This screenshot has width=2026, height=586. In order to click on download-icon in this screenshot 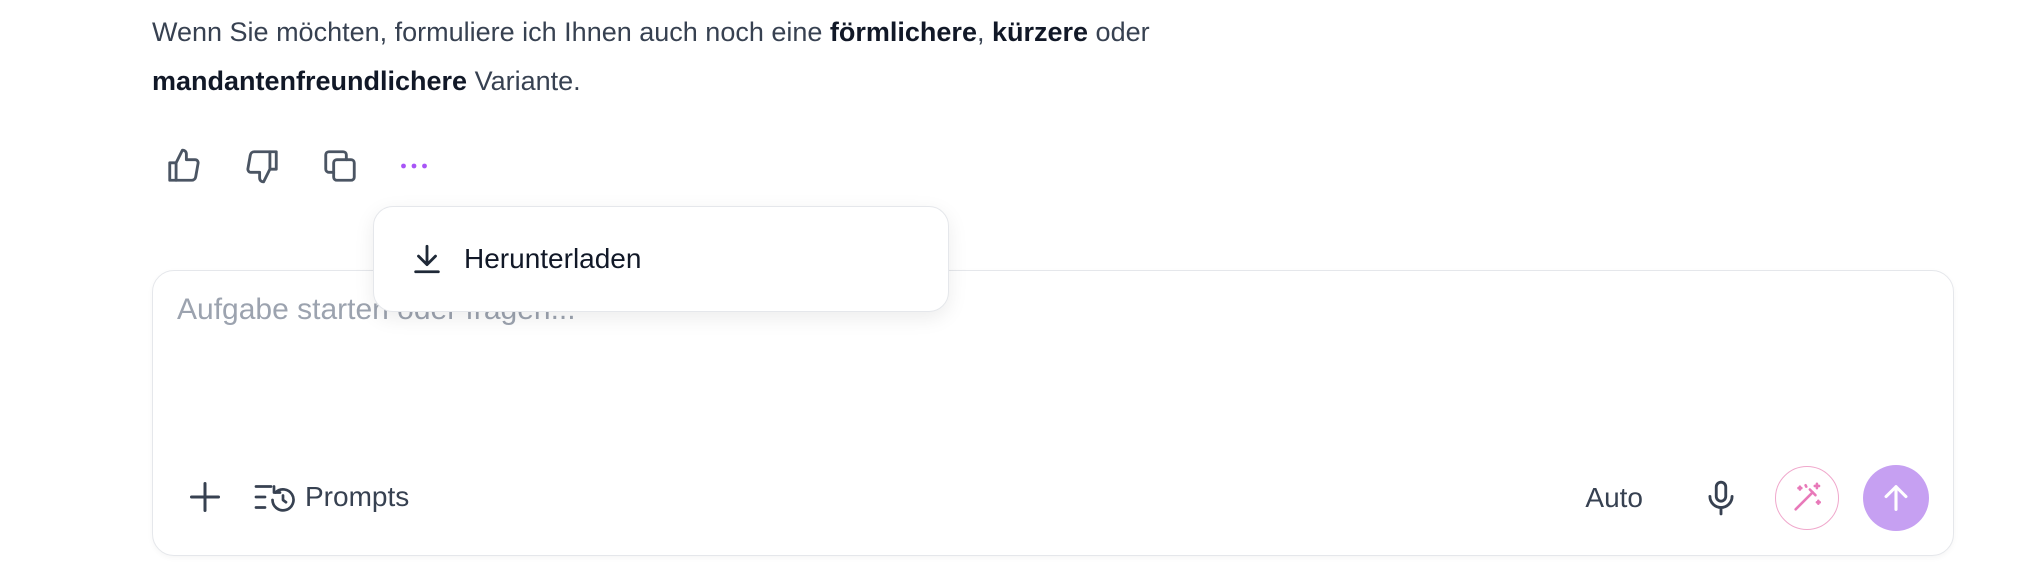, I will do `click(427, 259)`.